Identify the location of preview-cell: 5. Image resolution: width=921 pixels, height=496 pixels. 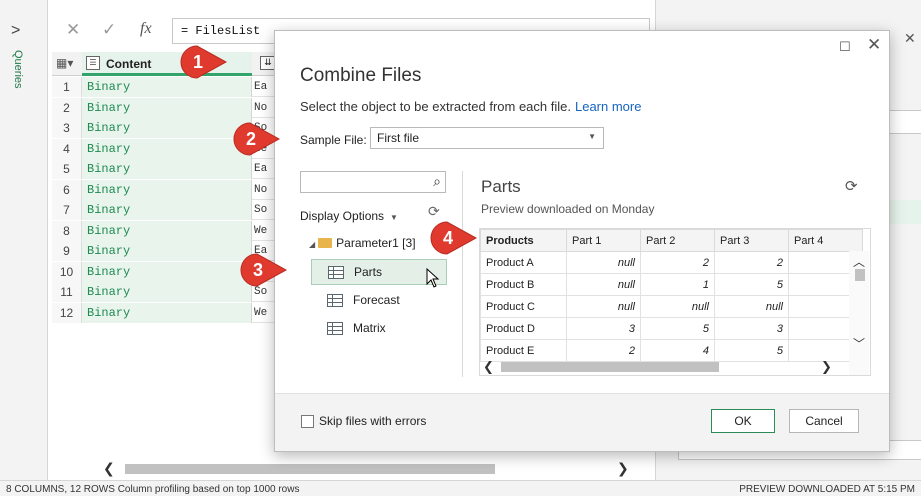
(751, 284).